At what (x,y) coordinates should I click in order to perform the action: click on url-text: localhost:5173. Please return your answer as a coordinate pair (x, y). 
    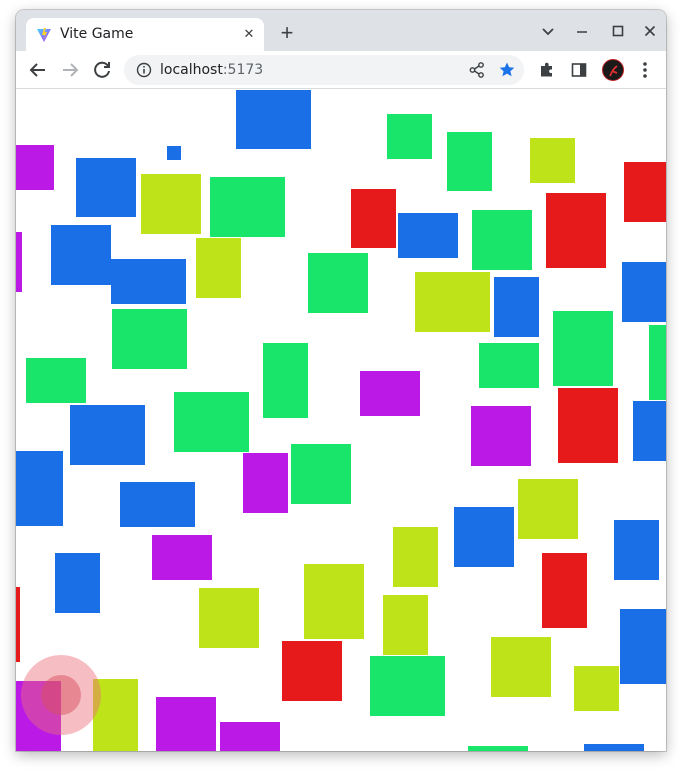
    Looking at the image, I should click on (211, 70).